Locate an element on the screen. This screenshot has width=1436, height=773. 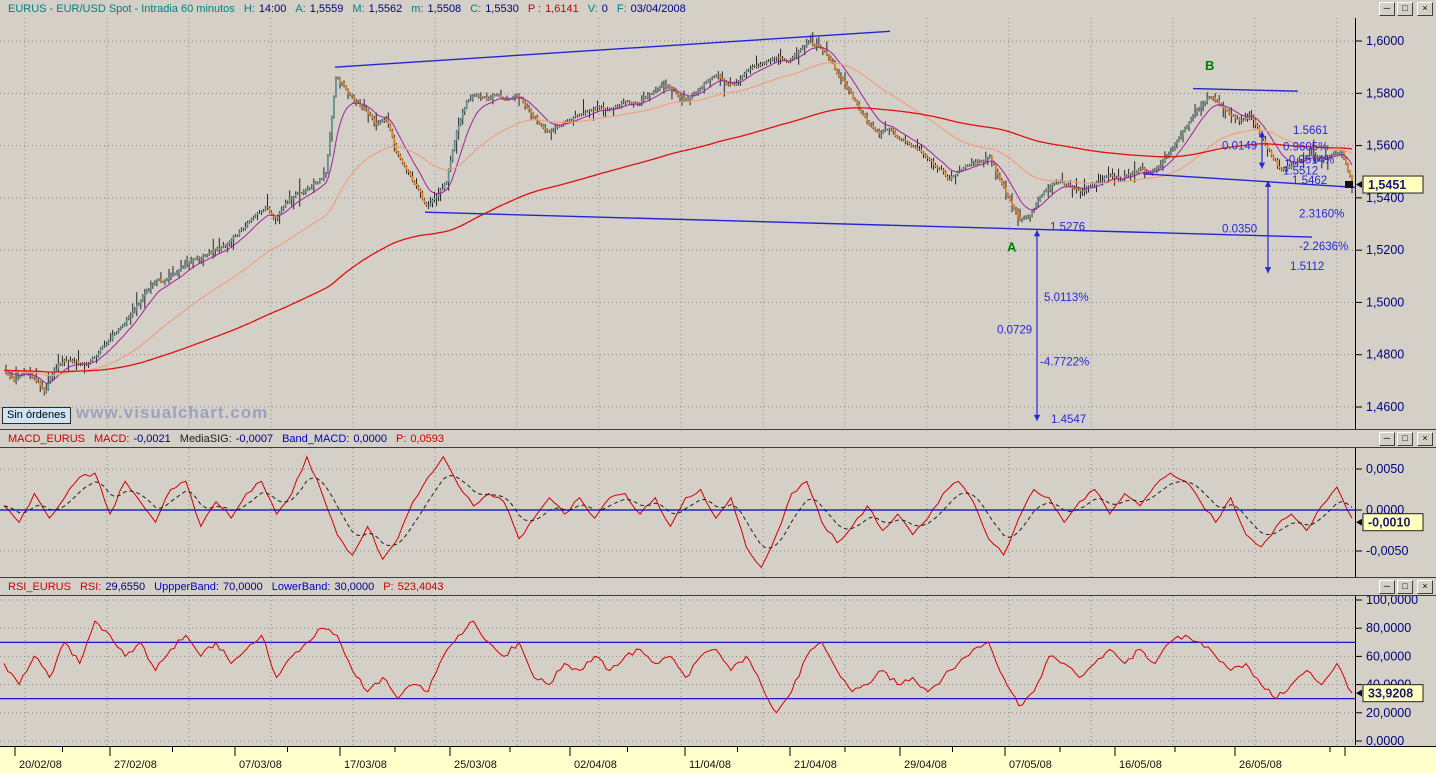
macd-price-axis: 0,00500,0000-0,0050 is located at coordinates (1381, 512).